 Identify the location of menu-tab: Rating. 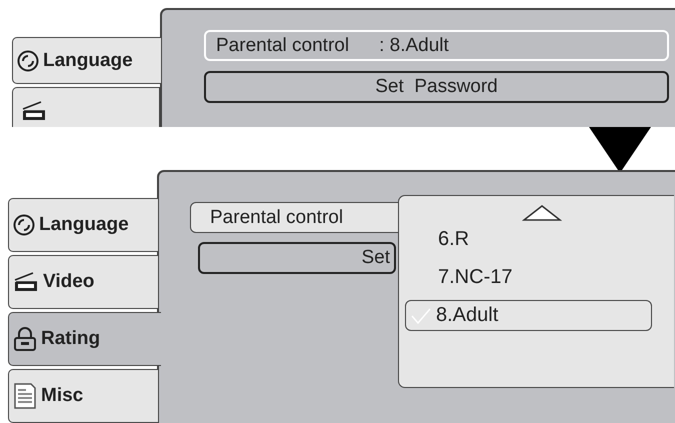
(84, 339).